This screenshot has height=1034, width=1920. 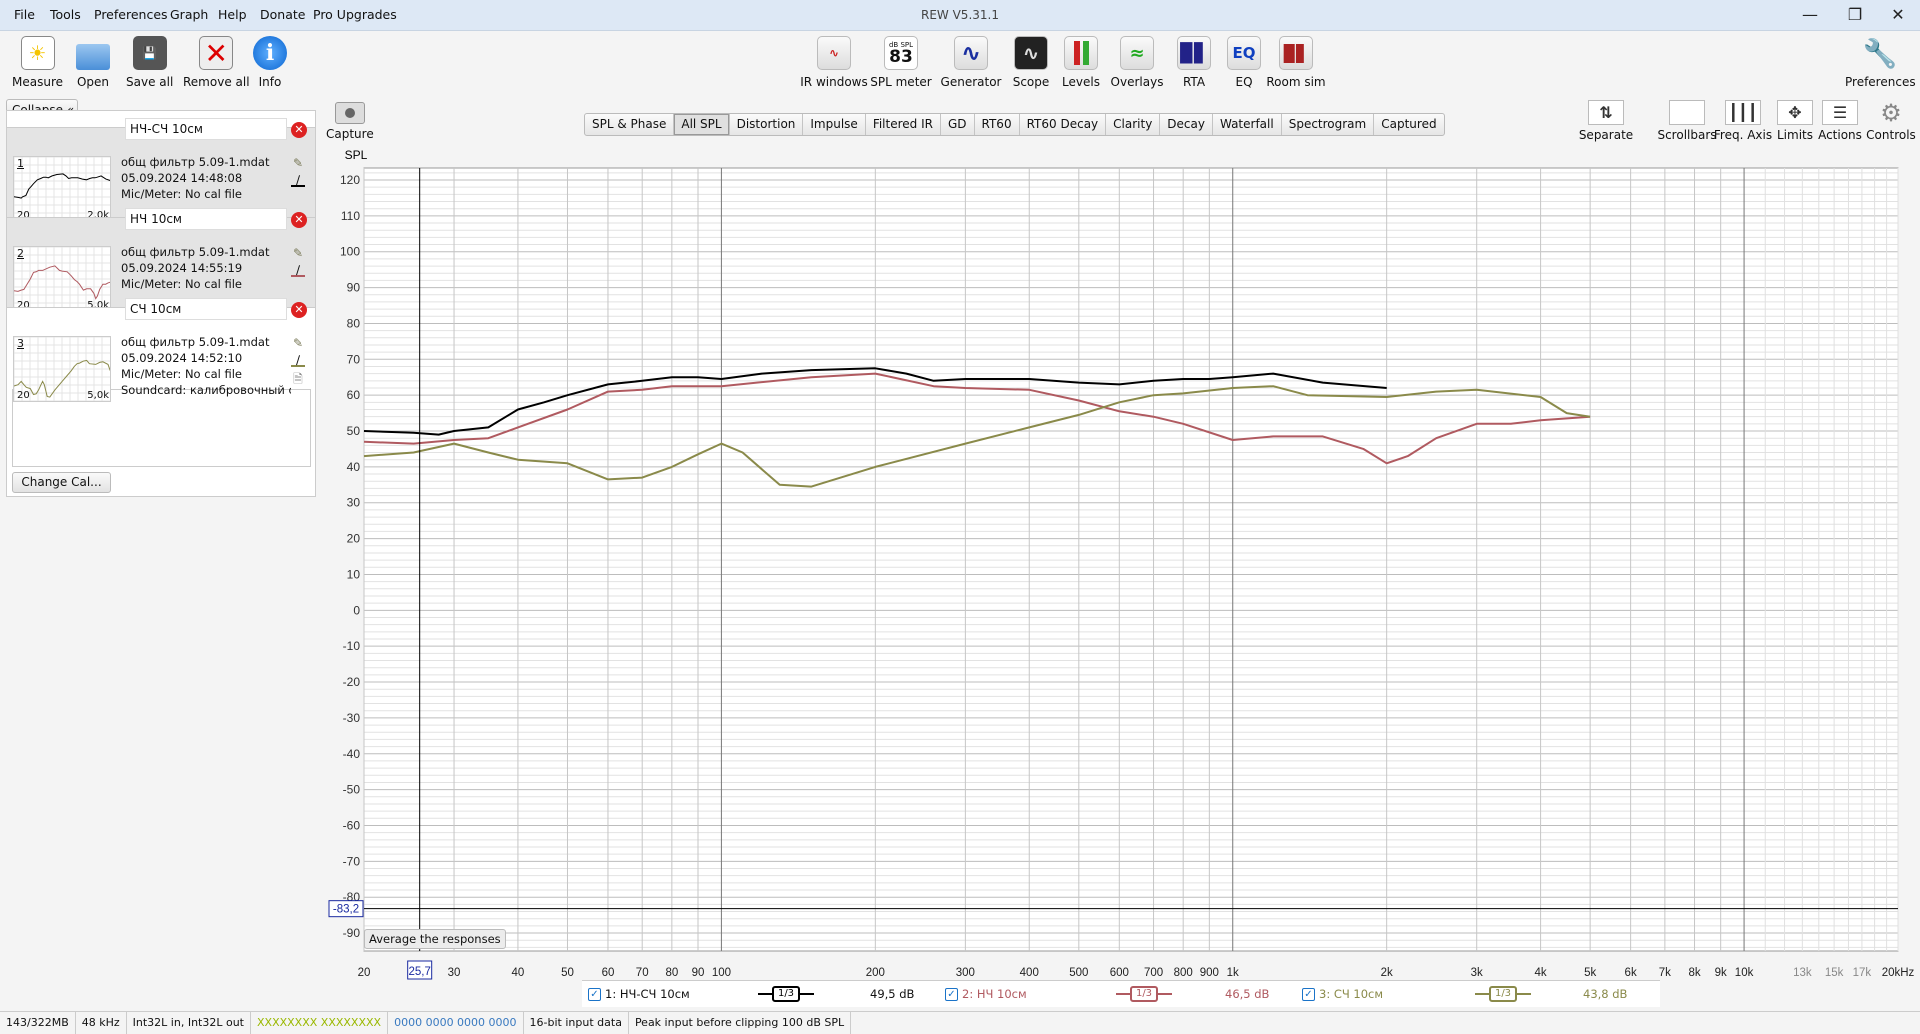 I want to click on preferences-button: 🔧 Preferences, so click(x=1880, y=63).